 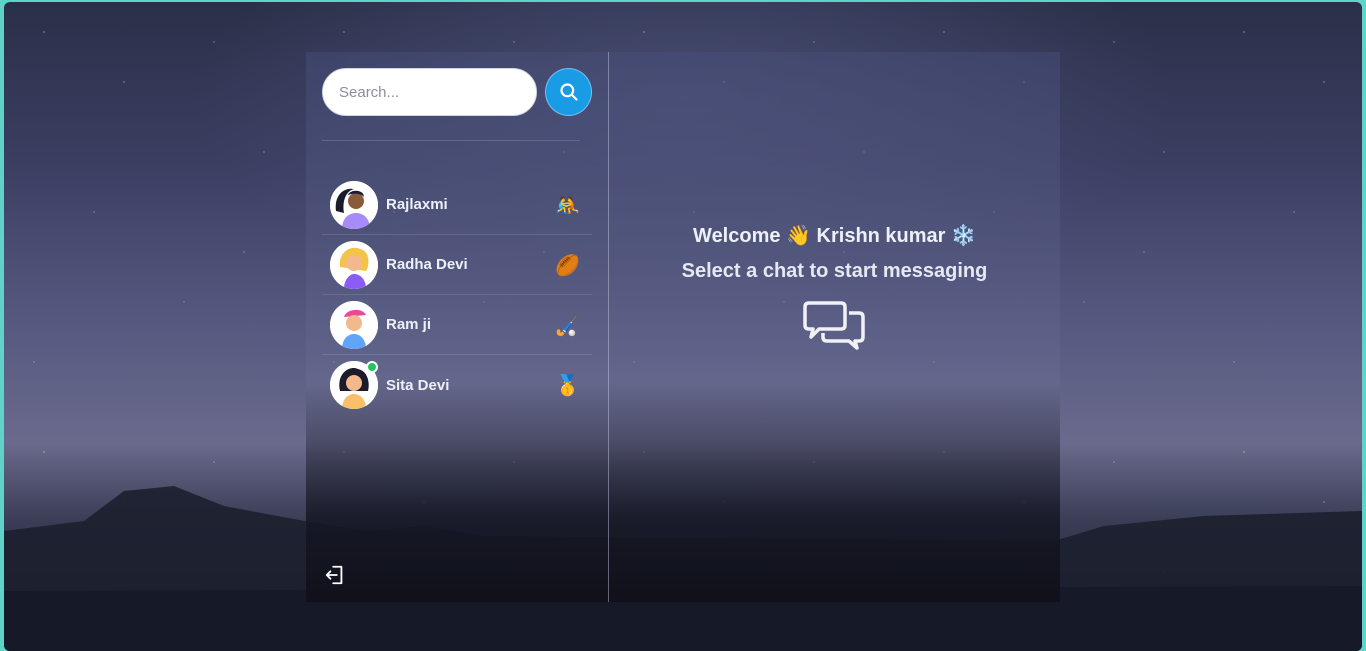 What do you see at coordinates (429, 92) in the screenshot?
I see `search-input` at bounding box center [429, 92].